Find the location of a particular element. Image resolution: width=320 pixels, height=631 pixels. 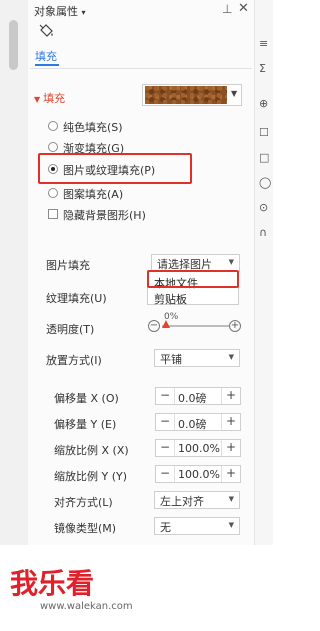

side-tool-icon: ◯ is located at coordinates (265, 182).